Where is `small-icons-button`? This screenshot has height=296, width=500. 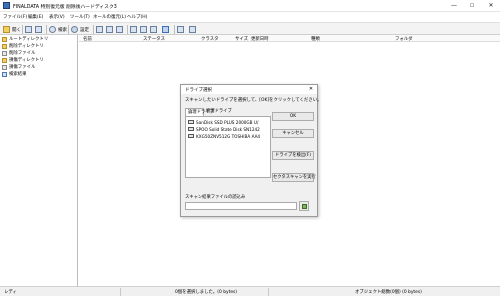 small-icons-button is located at coordinates (144, 29).